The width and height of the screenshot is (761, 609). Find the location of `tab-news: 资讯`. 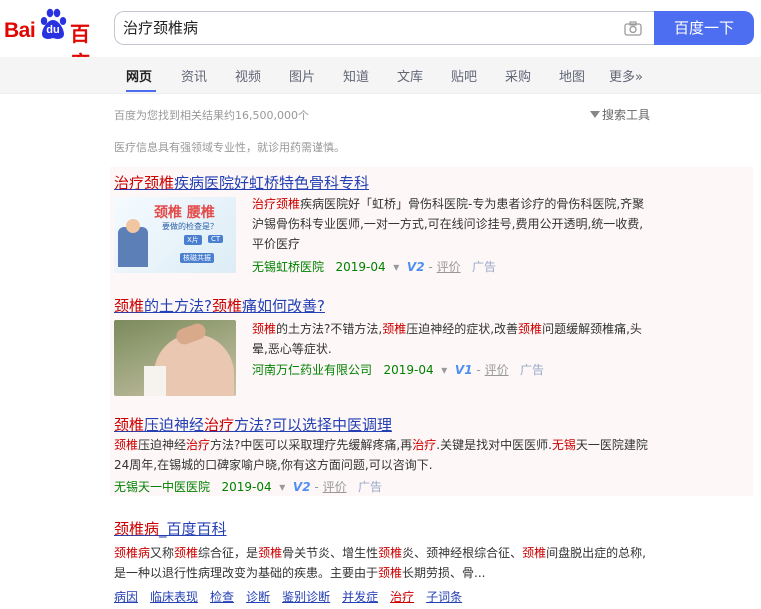

tab-news: 资讯 is located at coordinates (194, 75).